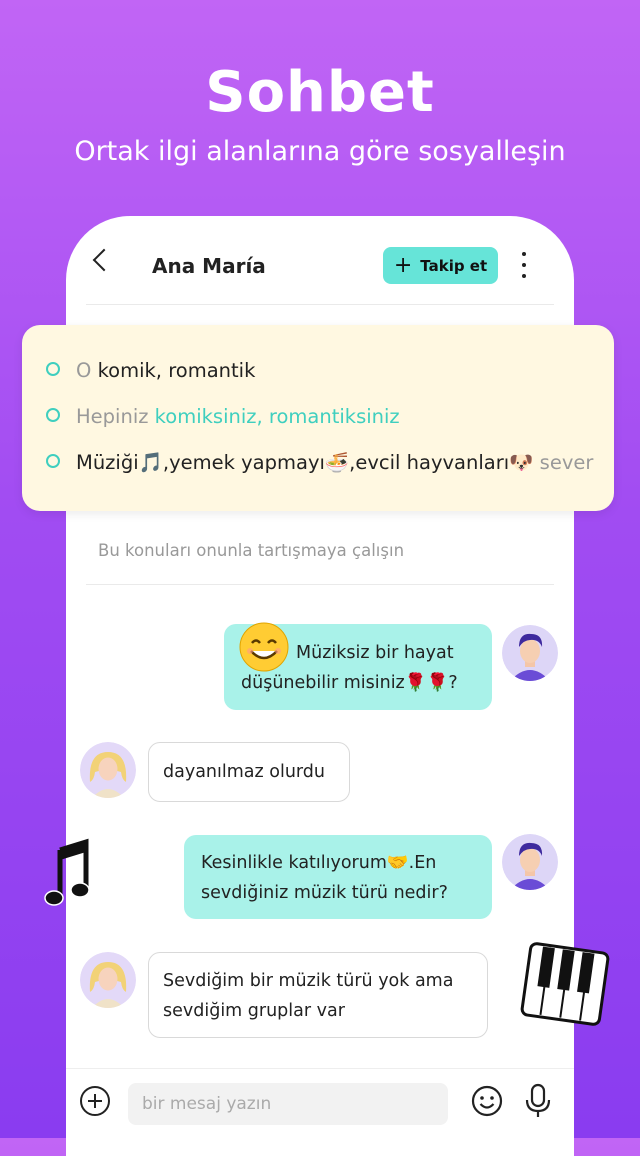 The width and height of the screenshot is (640, 1156). Describe the element at coordinates (104, 260) in the screenshot. I see `back-icon` at that location.